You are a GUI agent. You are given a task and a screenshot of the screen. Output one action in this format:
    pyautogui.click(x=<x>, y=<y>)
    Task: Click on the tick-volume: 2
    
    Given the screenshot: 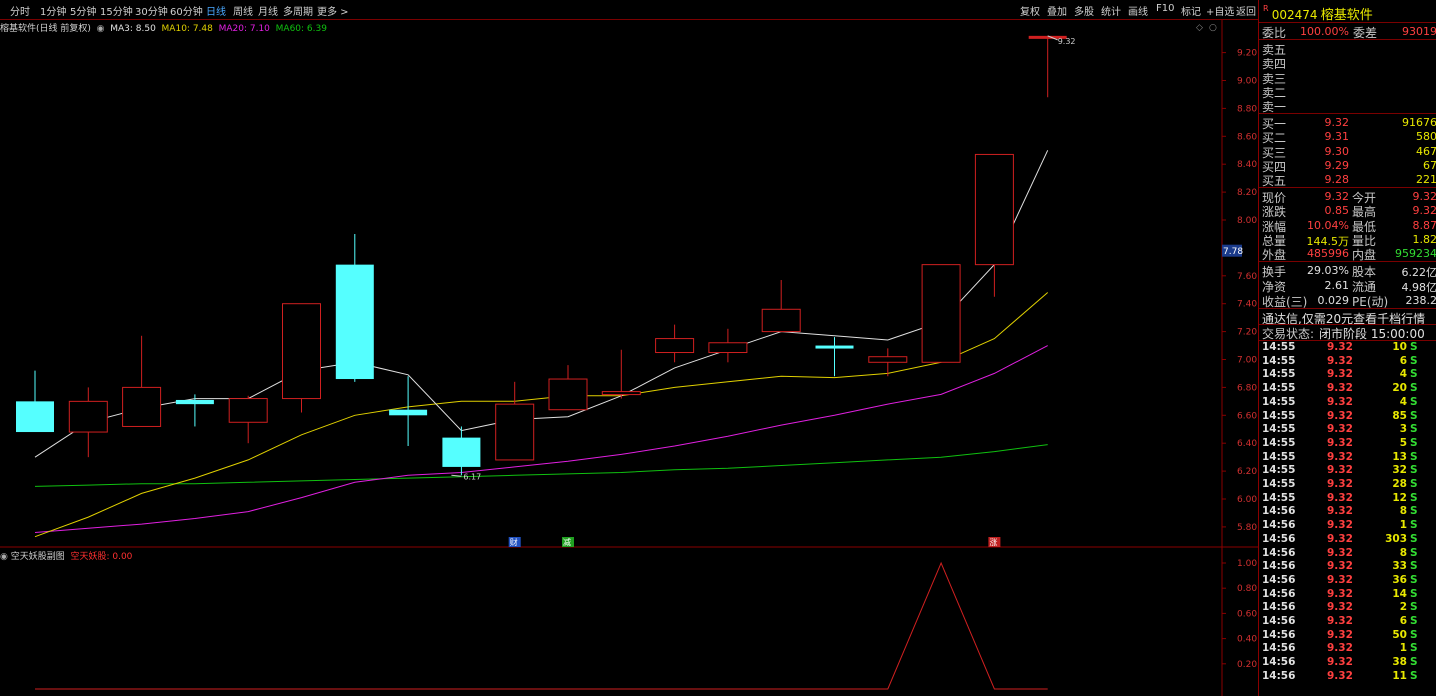 What is the action you would take?
    pyautogui.click(x=1403, y=607)
    